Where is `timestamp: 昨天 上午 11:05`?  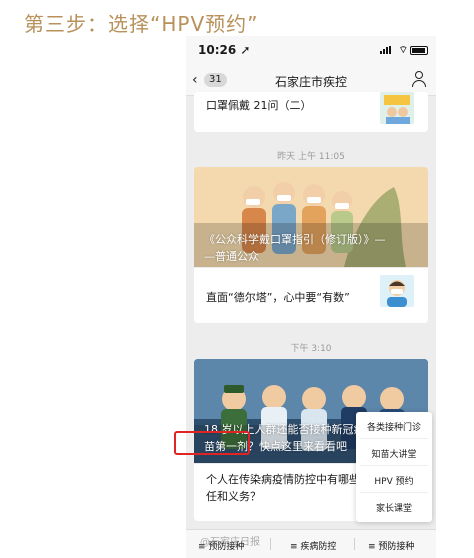 timestamp: 昨天 上午 11:05 is located at coordinates (311, 157).